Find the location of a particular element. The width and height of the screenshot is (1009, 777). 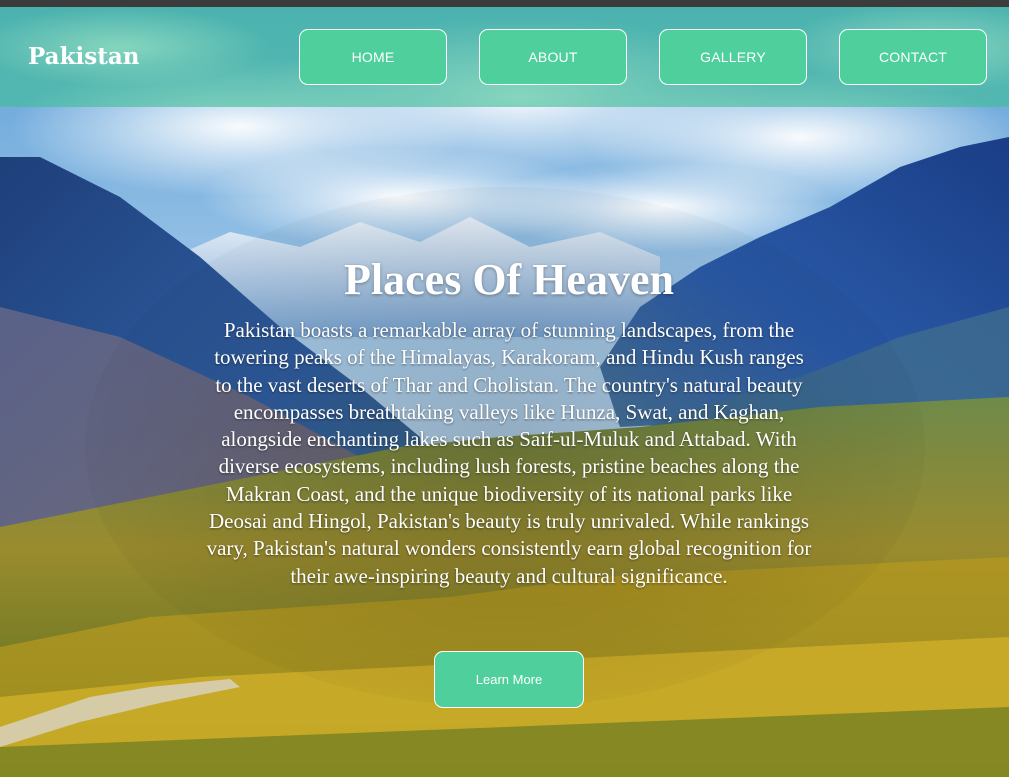

learn-more-button: Learn More is located at coordinates (509, 679).